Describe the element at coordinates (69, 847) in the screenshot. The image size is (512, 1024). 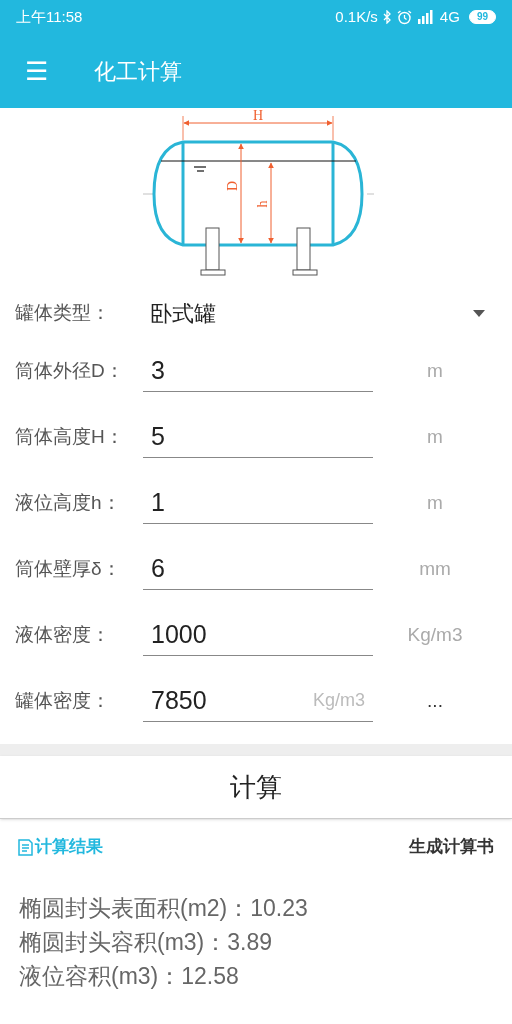
I see `results-title: 计算结果` at that location.